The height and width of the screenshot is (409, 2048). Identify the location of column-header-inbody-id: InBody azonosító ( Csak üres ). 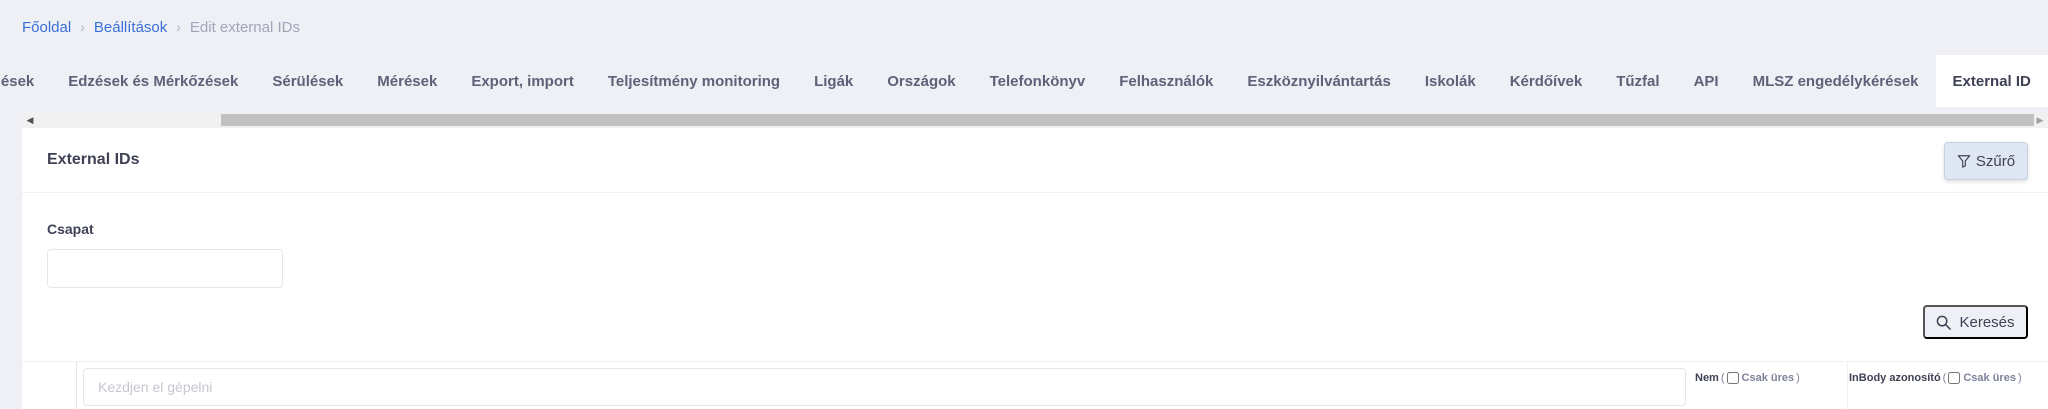
(1936, 378).